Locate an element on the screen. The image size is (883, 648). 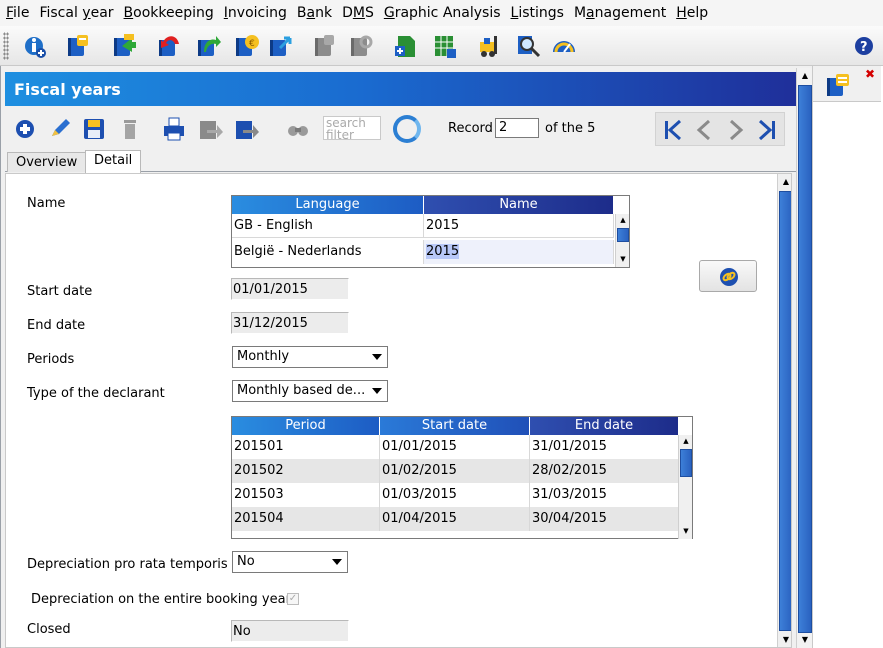
toolbar-grip is located at coordinates (6, 46).